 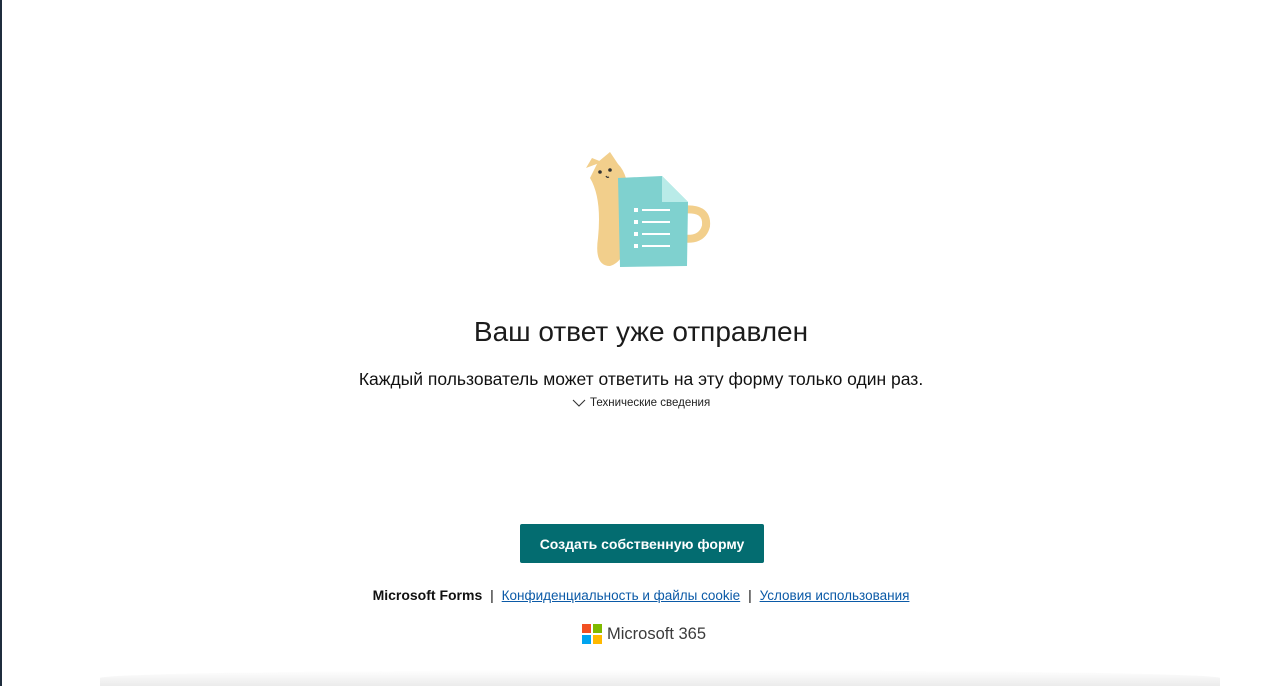 What do you see at coordinates (621, 595) in the screenshot?
I see `privacy-link: Конфиденциальность и файлы cookie` at bounding box center [621, 595].